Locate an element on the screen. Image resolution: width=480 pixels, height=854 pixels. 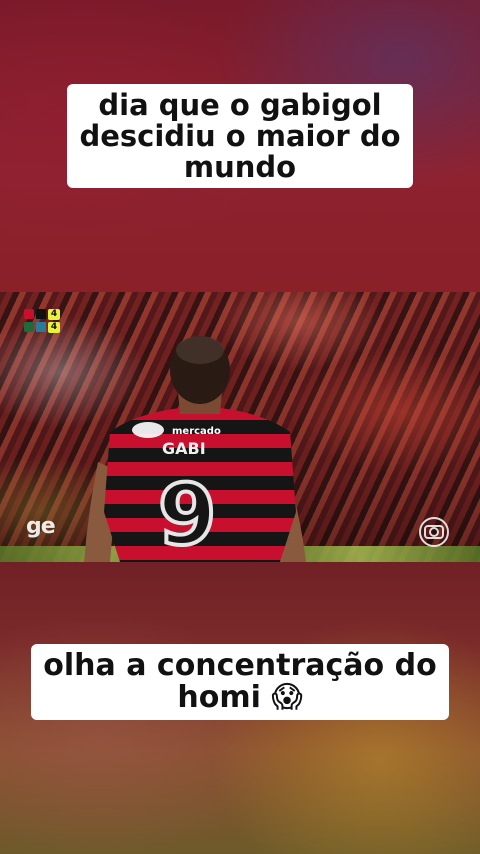
ge-logo: ge is located at coordinates (41, 526).